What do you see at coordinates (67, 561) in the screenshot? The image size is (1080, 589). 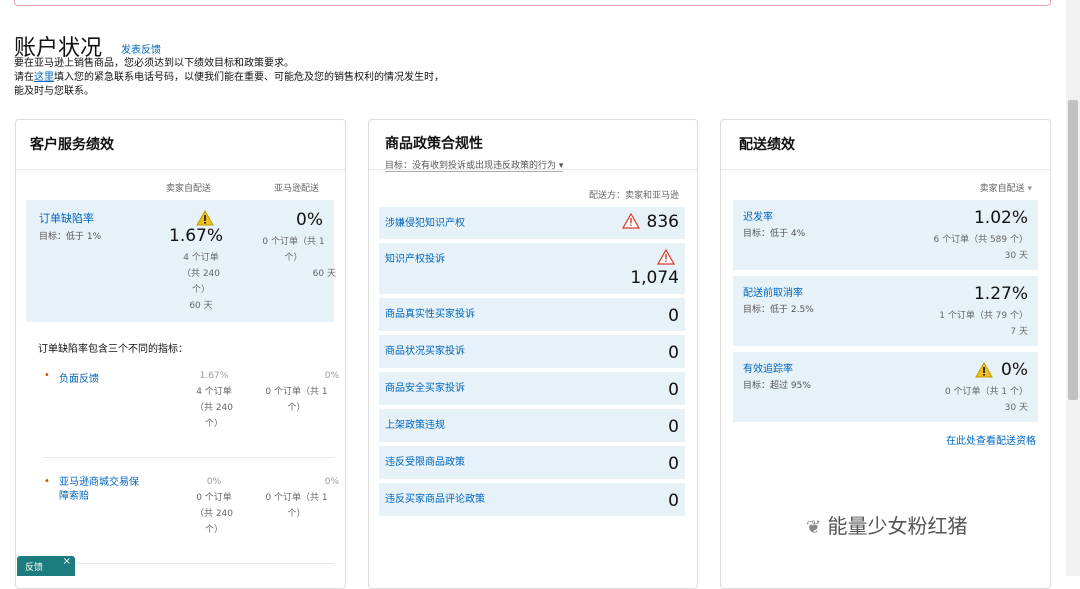 I see `close-icon: ×` at bounding box center [67, 561].